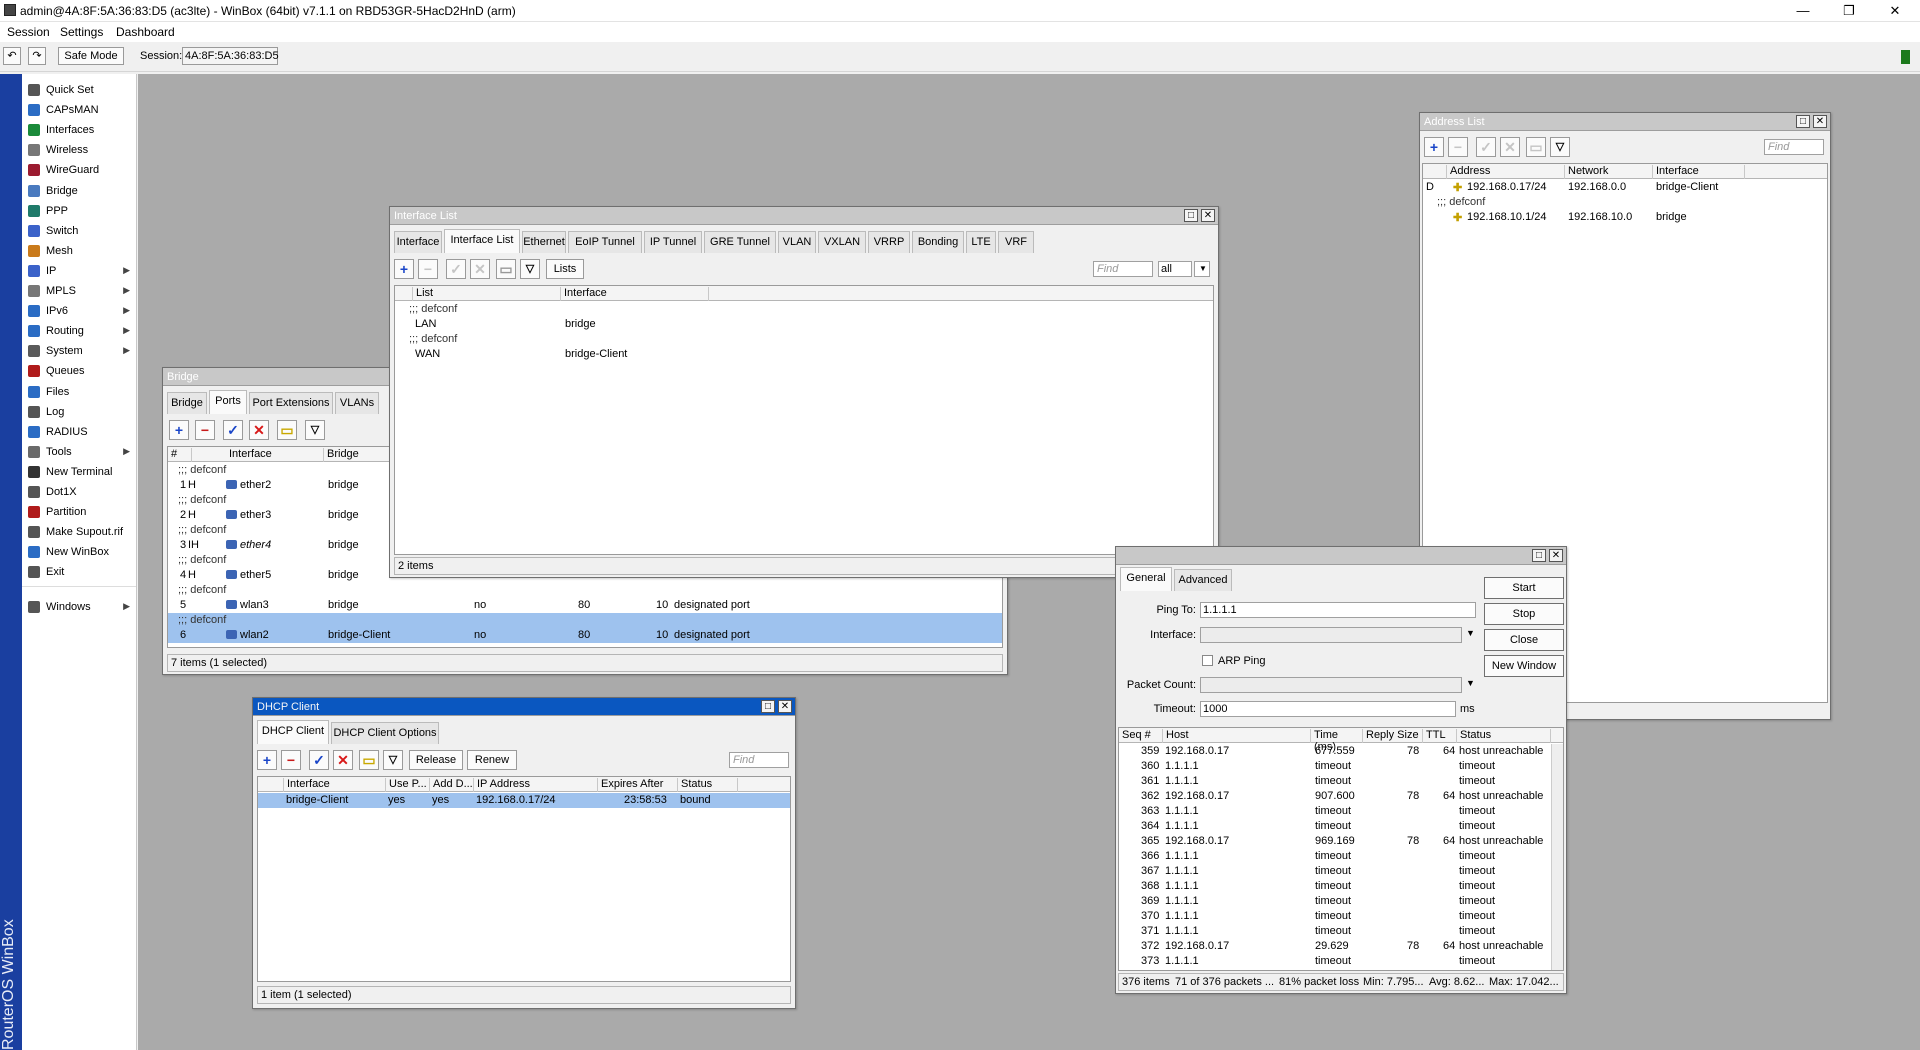  What do you see at coordinates (79, 371) in the screenshot?
I see `sidebar-item-queues: Queues` at bounding box center [79, 371].